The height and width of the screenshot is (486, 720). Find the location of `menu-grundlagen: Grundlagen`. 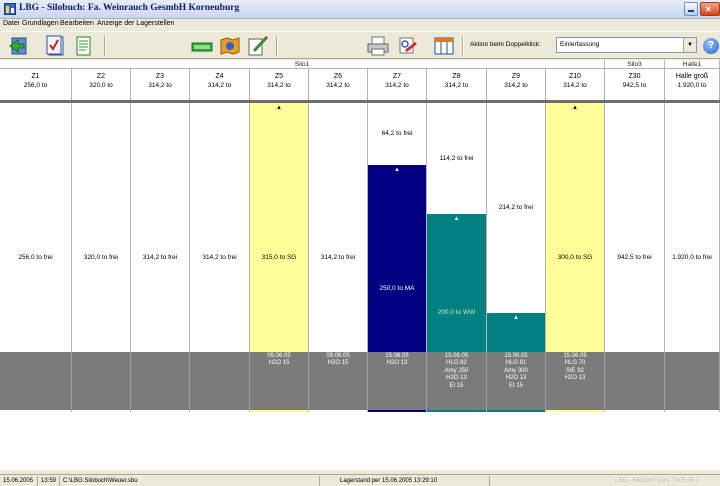

menu-grundlagen: Grundlagen is located at coordinates (40, 23).